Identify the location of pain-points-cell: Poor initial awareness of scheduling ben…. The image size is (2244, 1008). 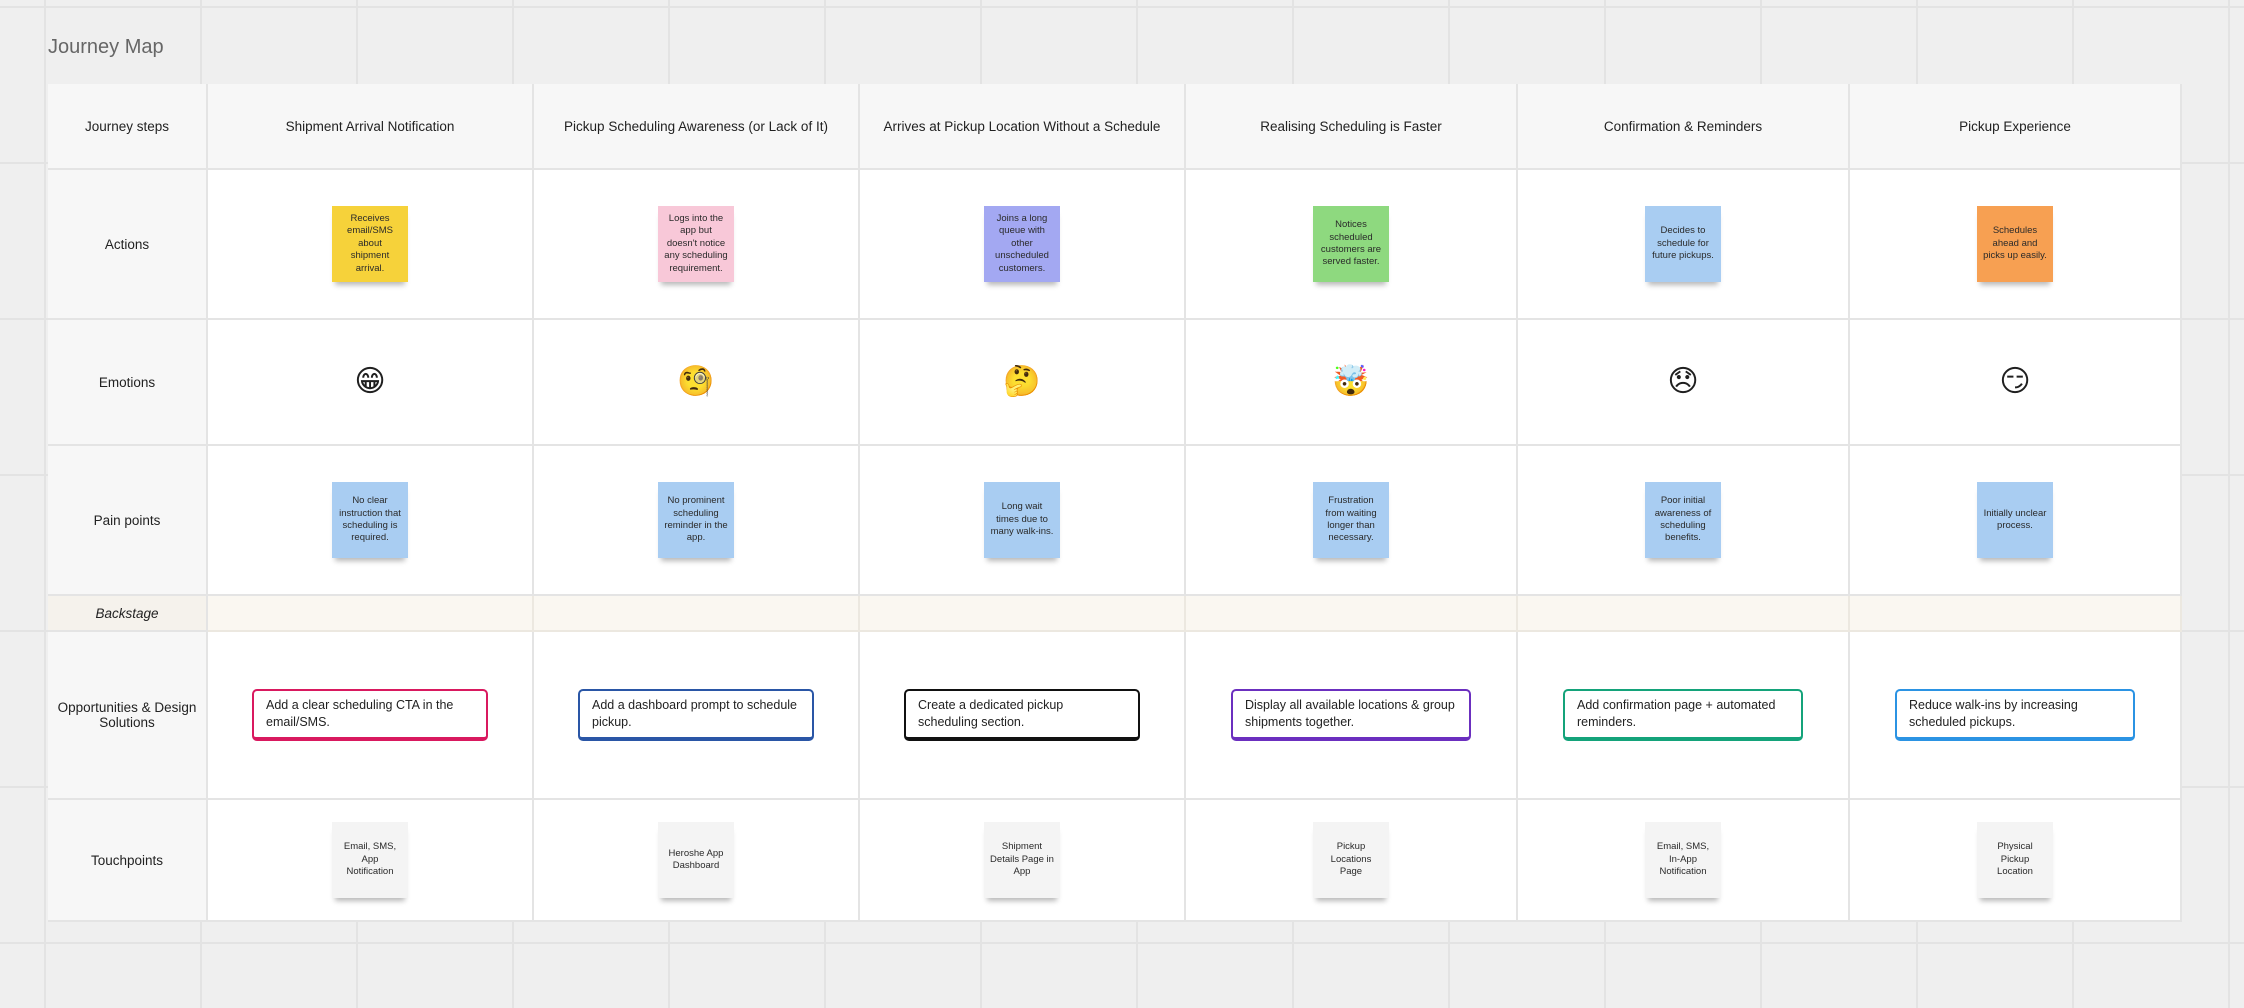
(1684, 521).